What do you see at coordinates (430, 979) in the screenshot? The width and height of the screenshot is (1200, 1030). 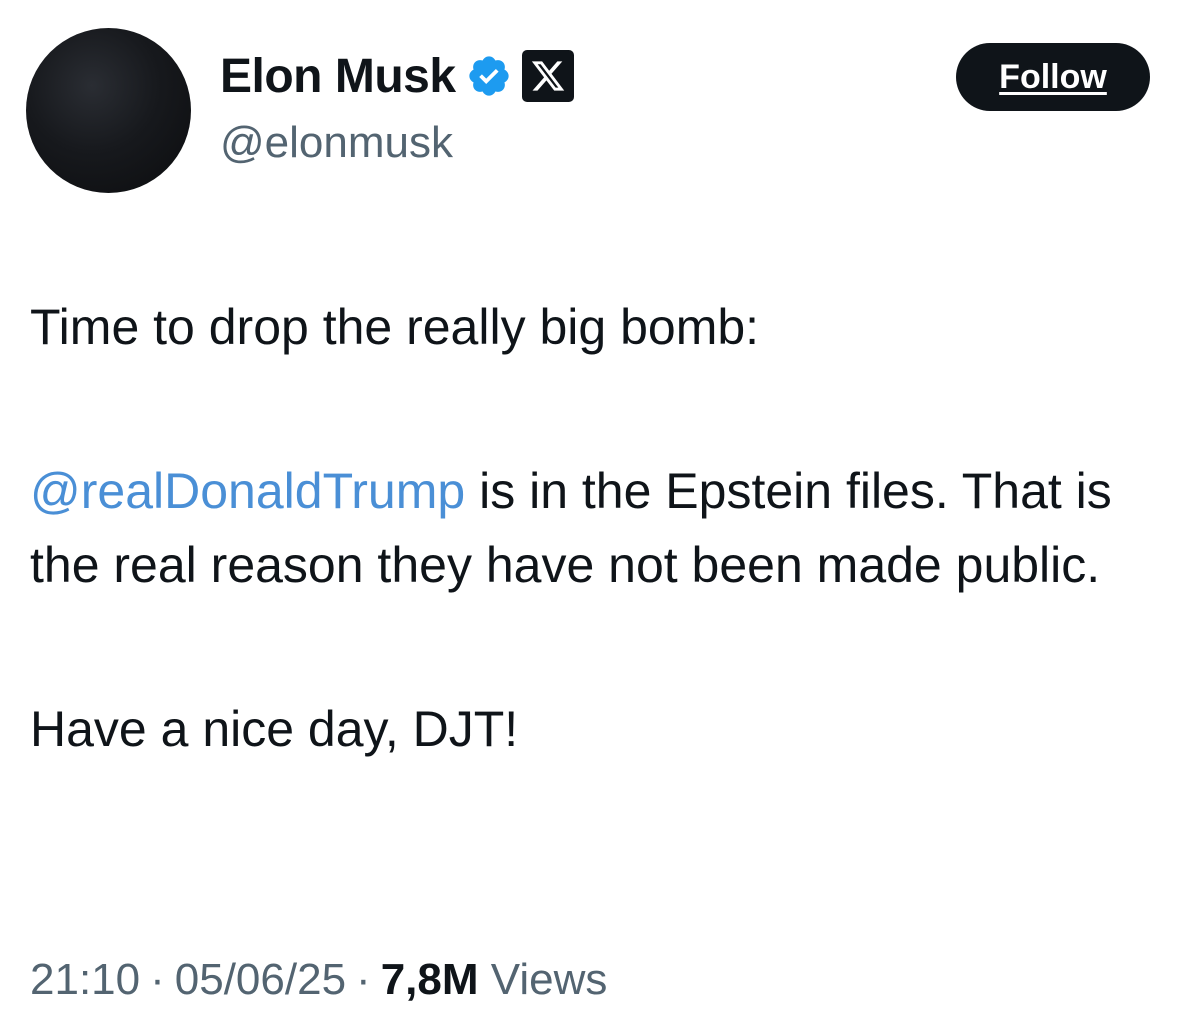 I see `views-count: 7,8M` at bounding box center [430, 979].